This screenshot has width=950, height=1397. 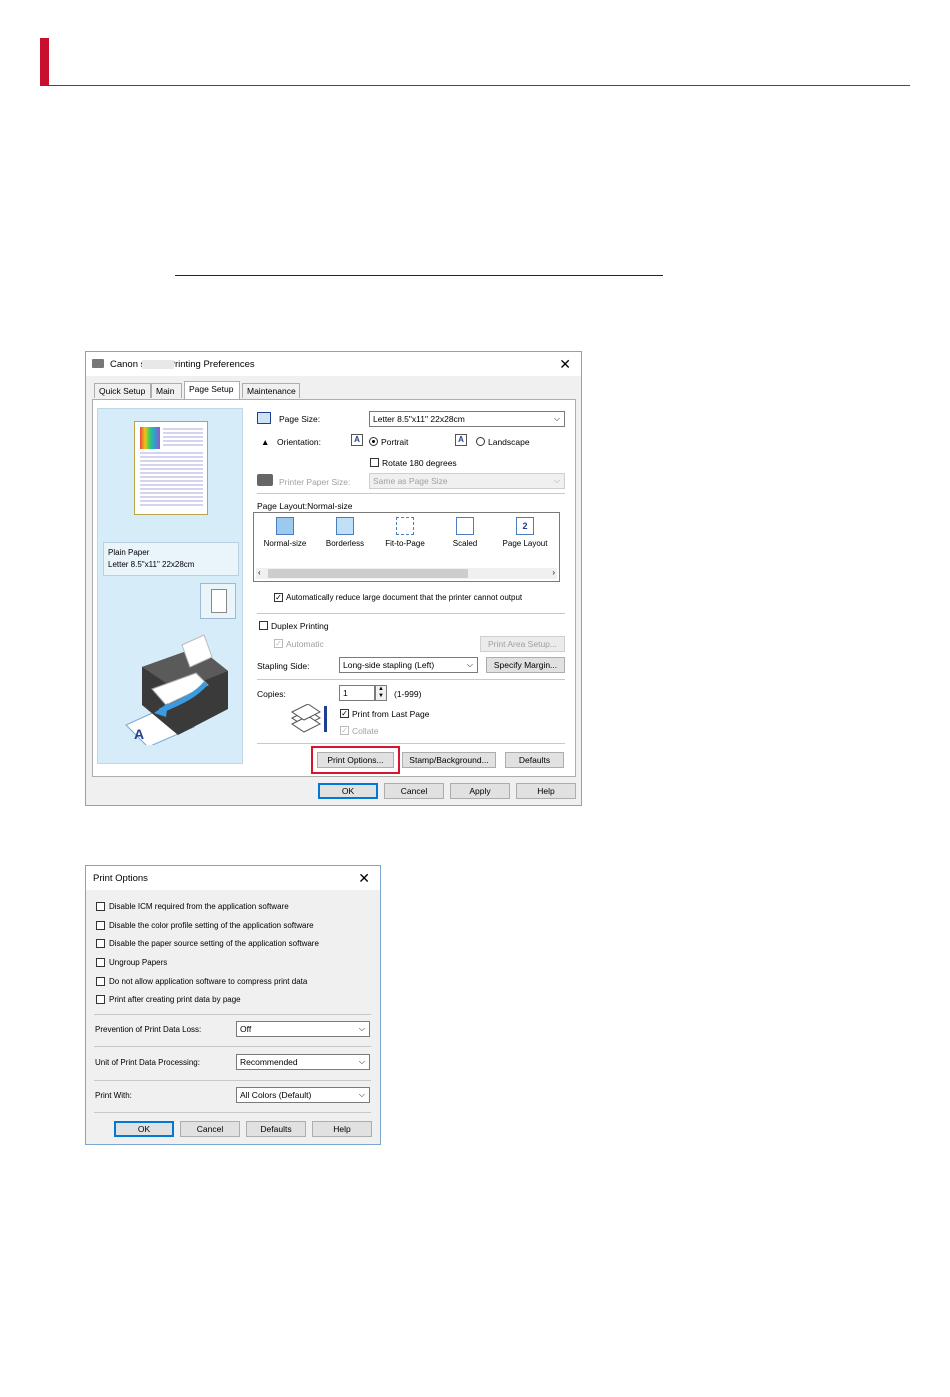 What do you see at coordinates (276, 1095) in the screenshot?
I see `print-with-value: All Colors (Default)` at bounding box center [276, 1095].